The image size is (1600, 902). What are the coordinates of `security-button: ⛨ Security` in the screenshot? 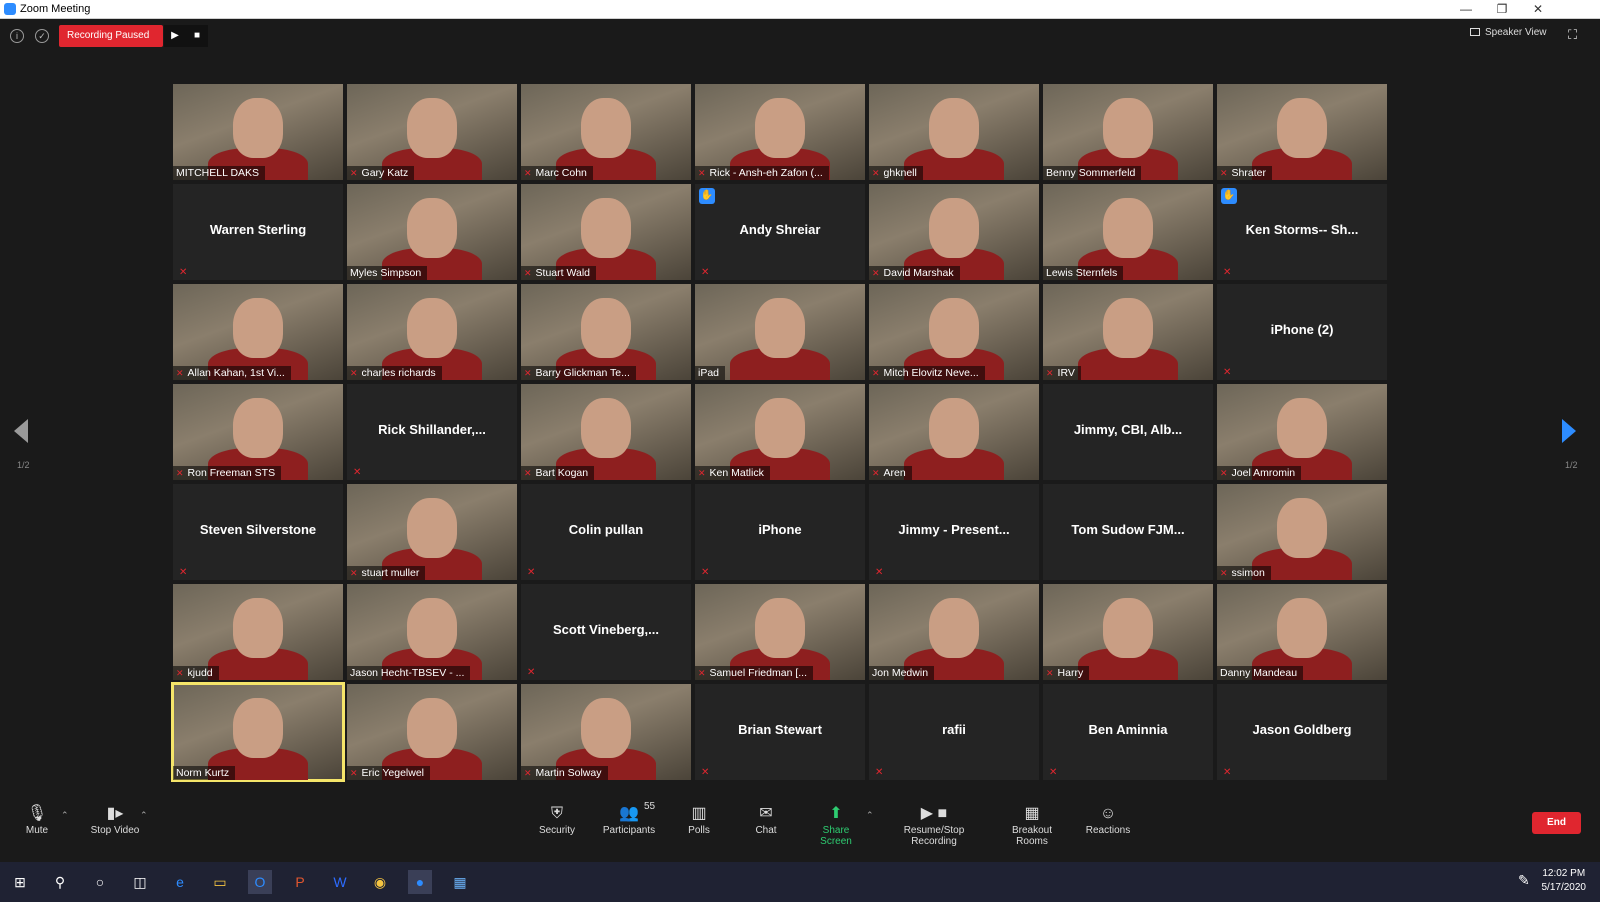 It's located at (557, 826).